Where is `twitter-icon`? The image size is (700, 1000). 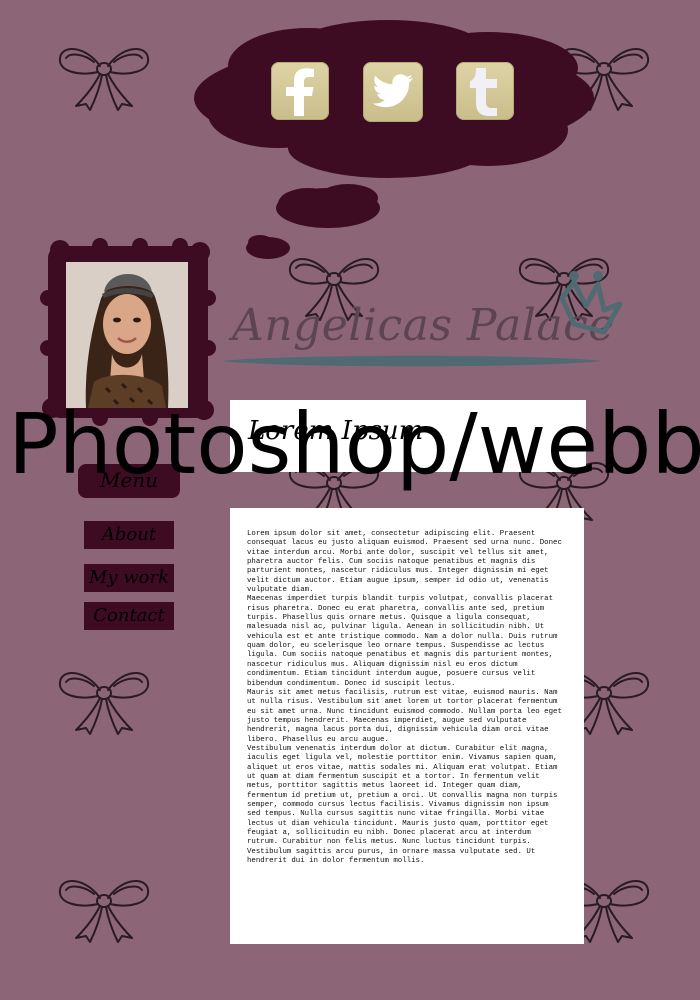
twitter-icon is located at coordinates (393, 92).